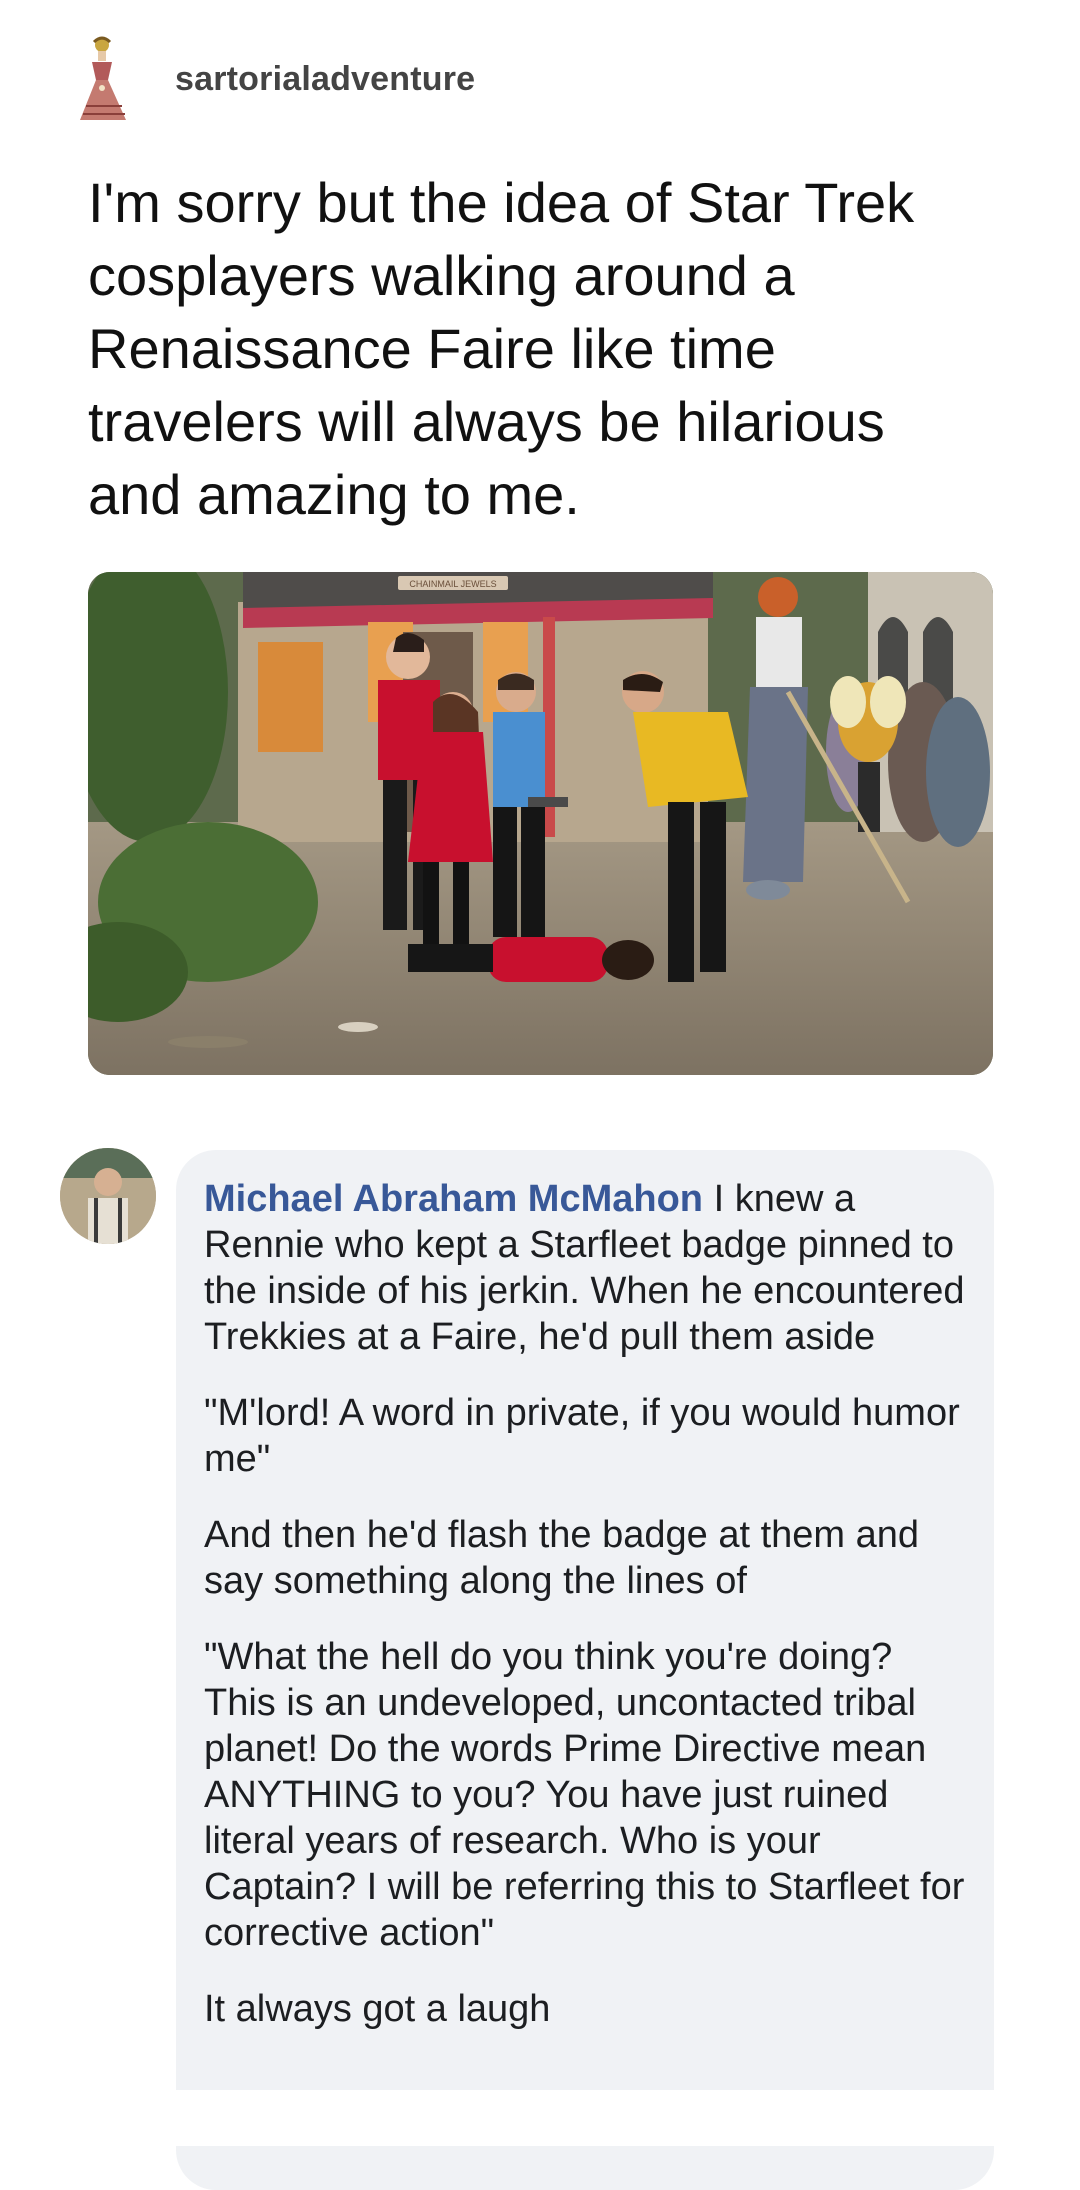  I want to click on comment-paragraph: It always got a laugh, so click(377, 2009).